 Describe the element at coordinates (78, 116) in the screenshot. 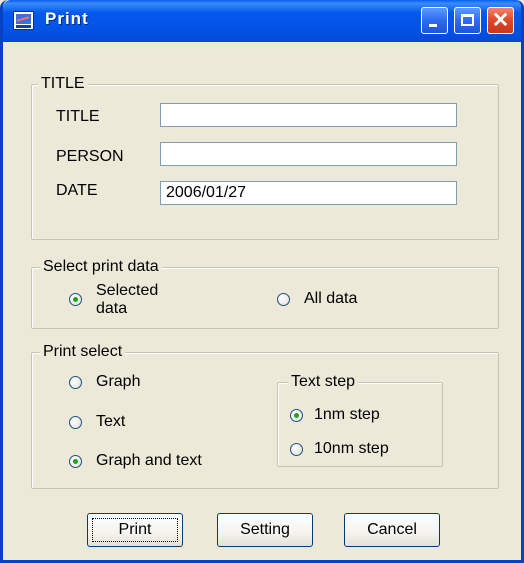

I see `title-label: TITLE` at that location.